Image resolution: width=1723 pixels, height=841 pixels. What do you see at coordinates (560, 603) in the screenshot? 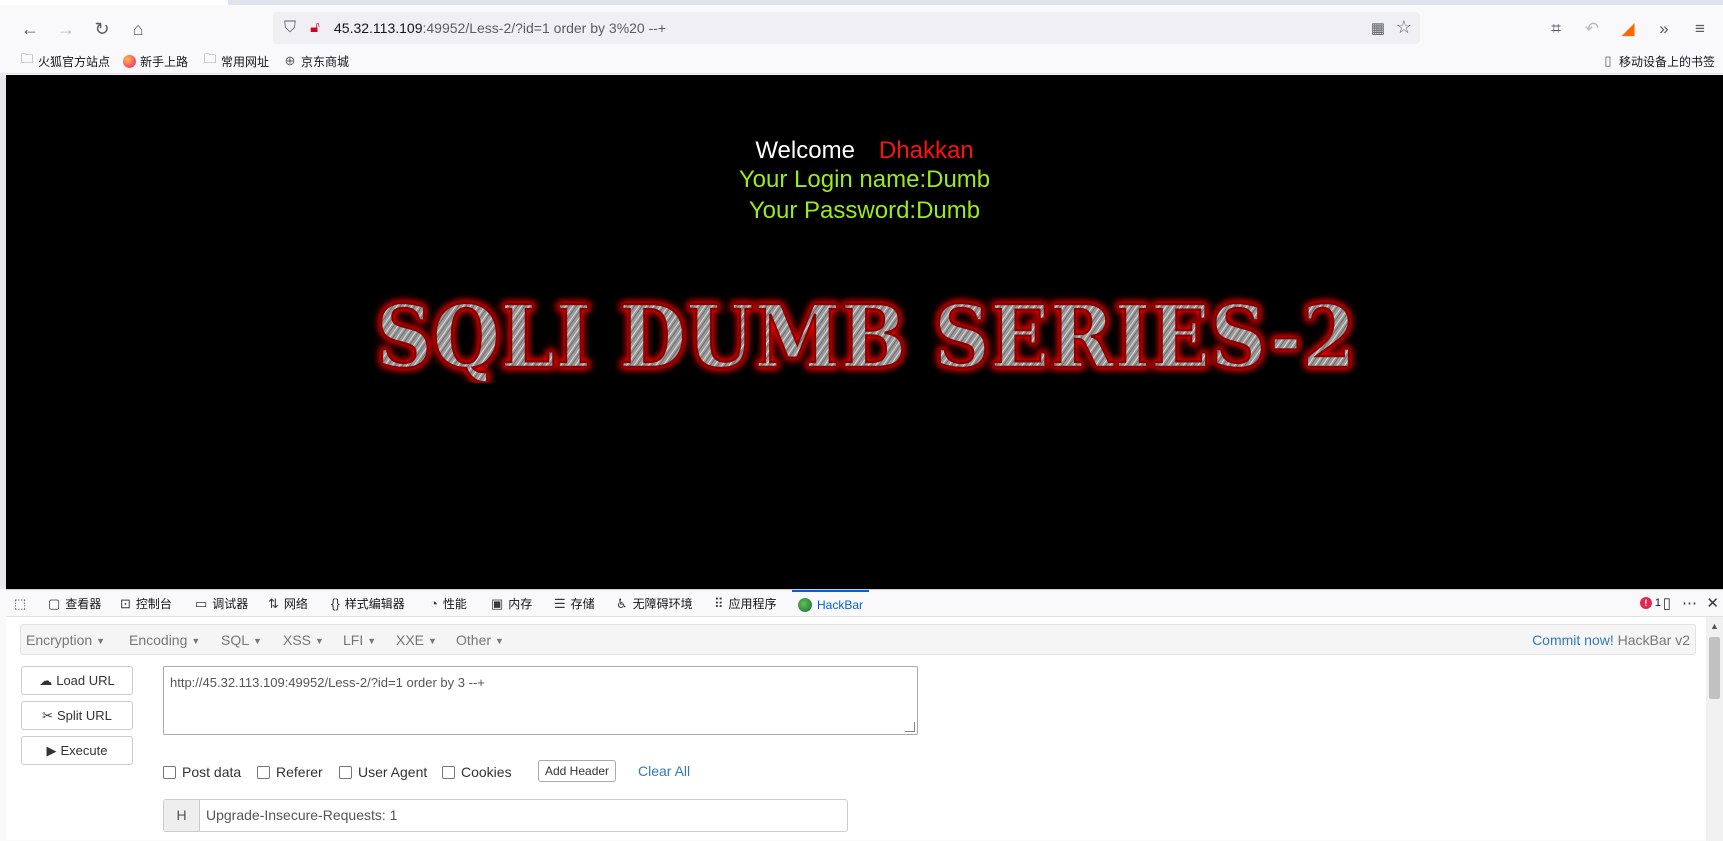
I see `storage-icon: ☰` at bounding box center [560, 603].